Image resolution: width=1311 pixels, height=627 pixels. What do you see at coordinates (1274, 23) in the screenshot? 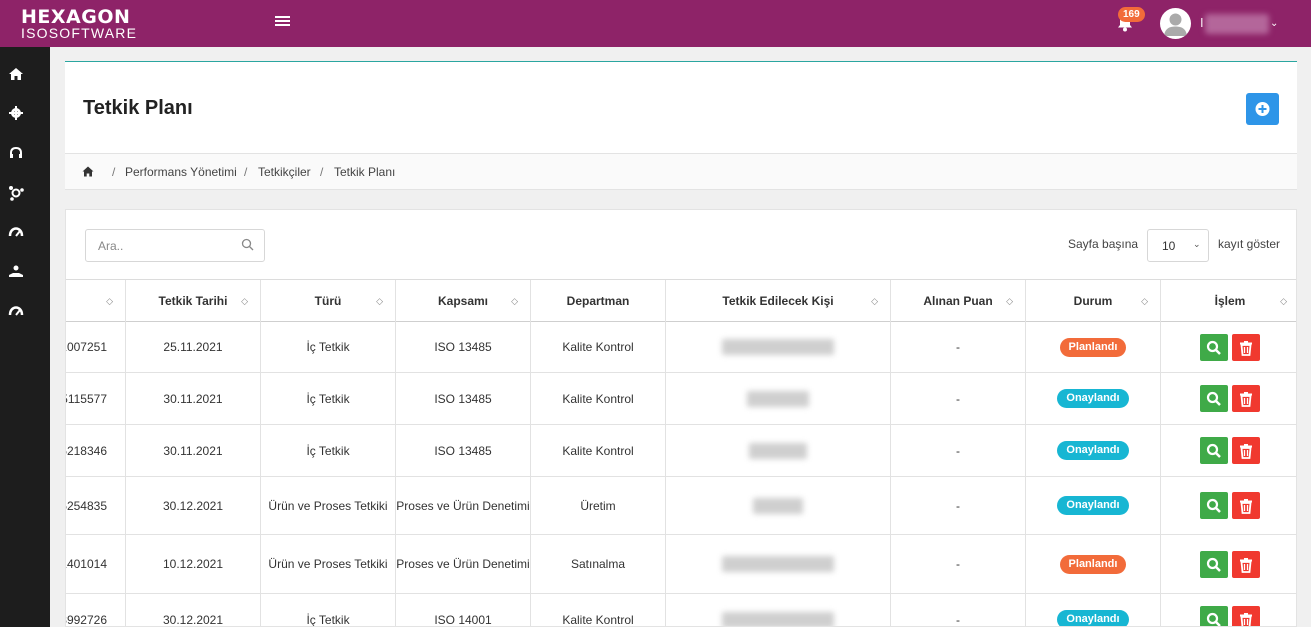
I see `chevron-down-icon: ⌄` at bounding box center [1274, 23].